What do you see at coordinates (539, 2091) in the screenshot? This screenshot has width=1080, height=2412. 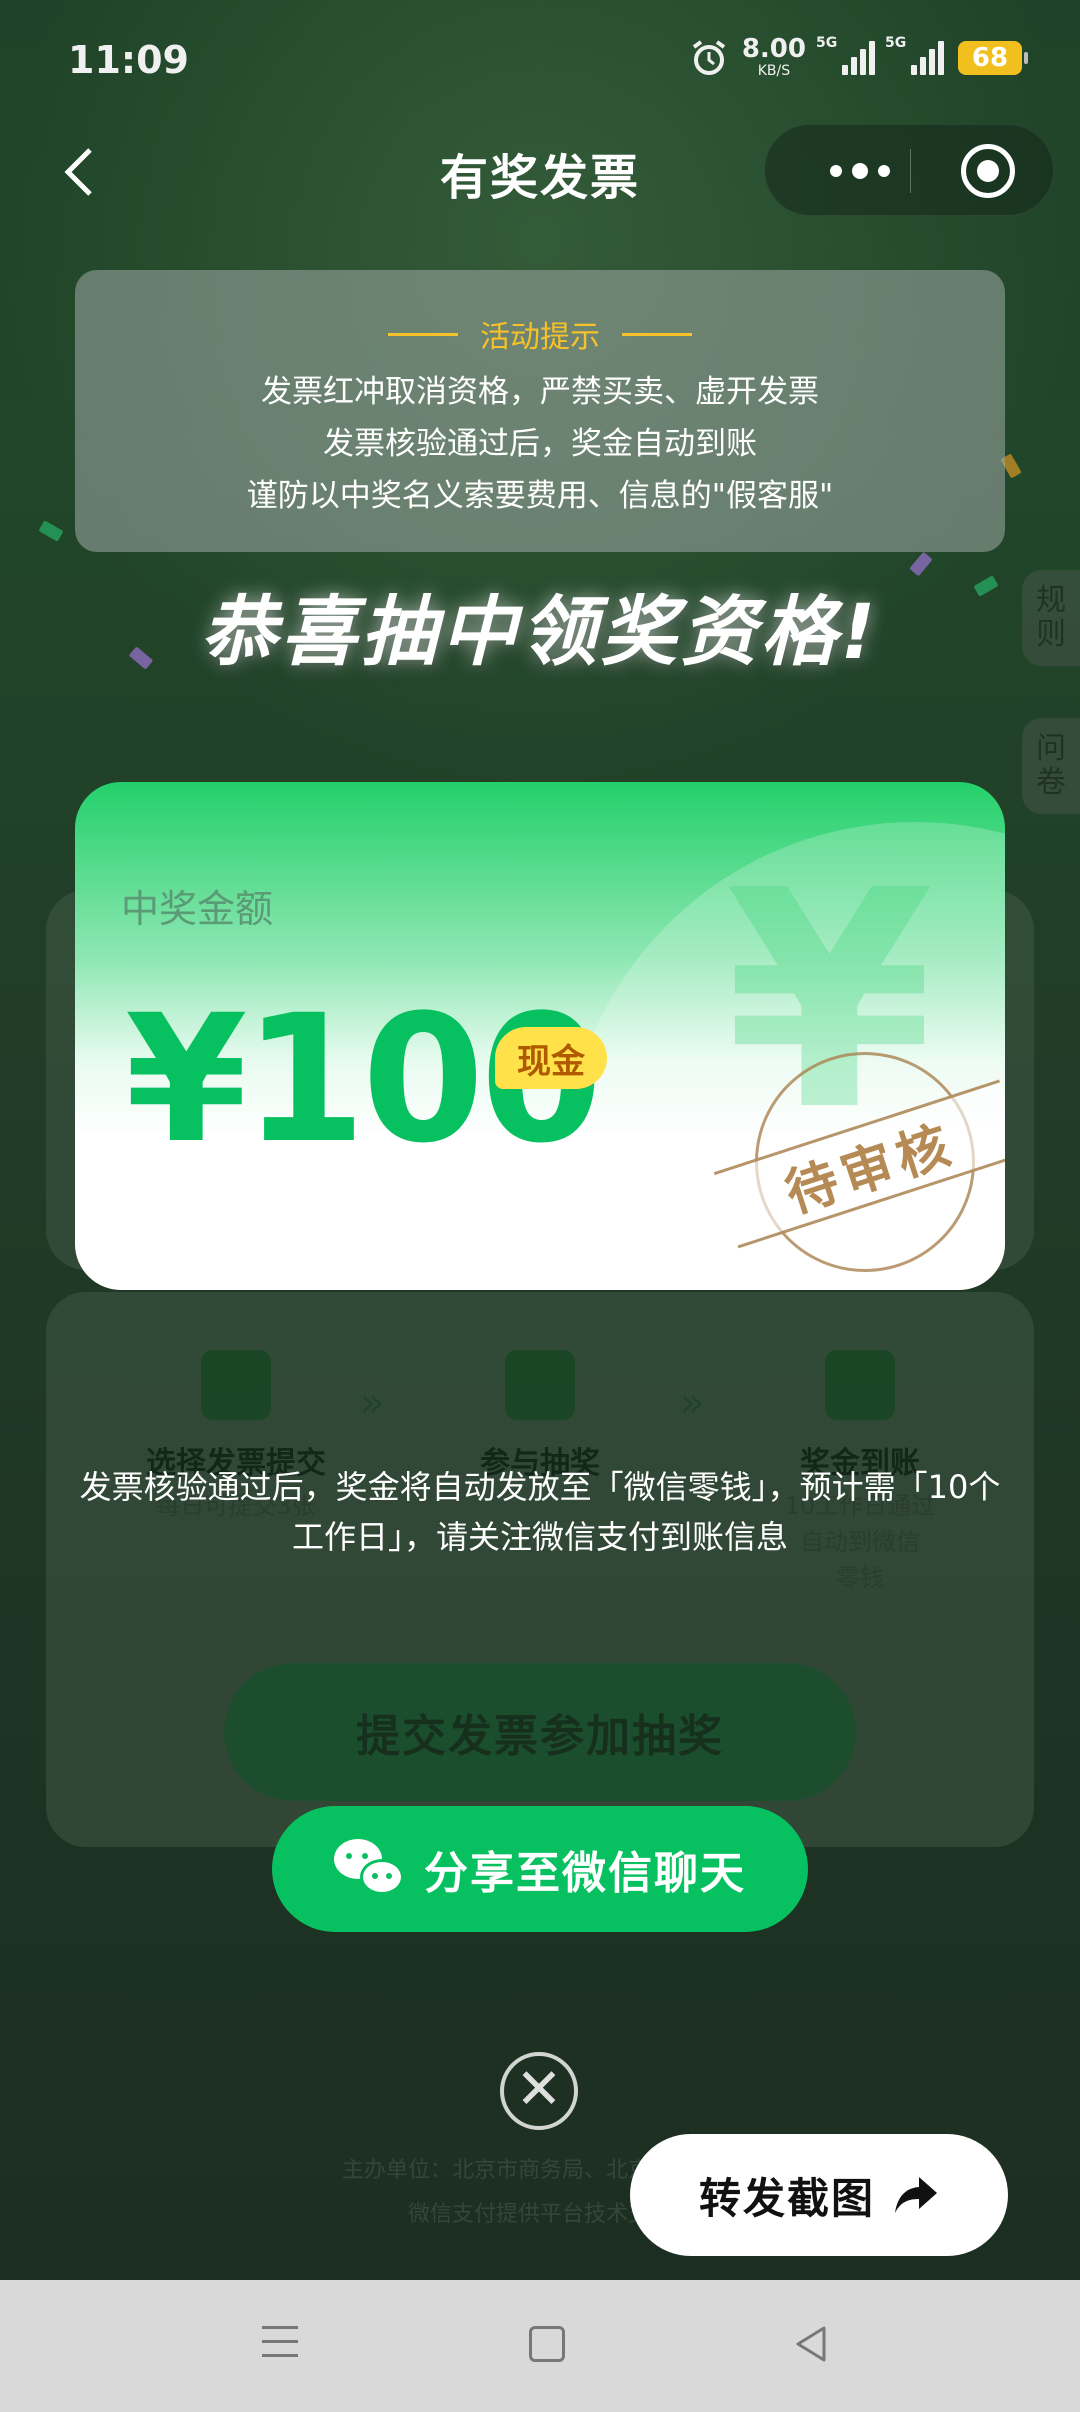 I see `close-icon: ✕` at bounding box center [539, 2091].